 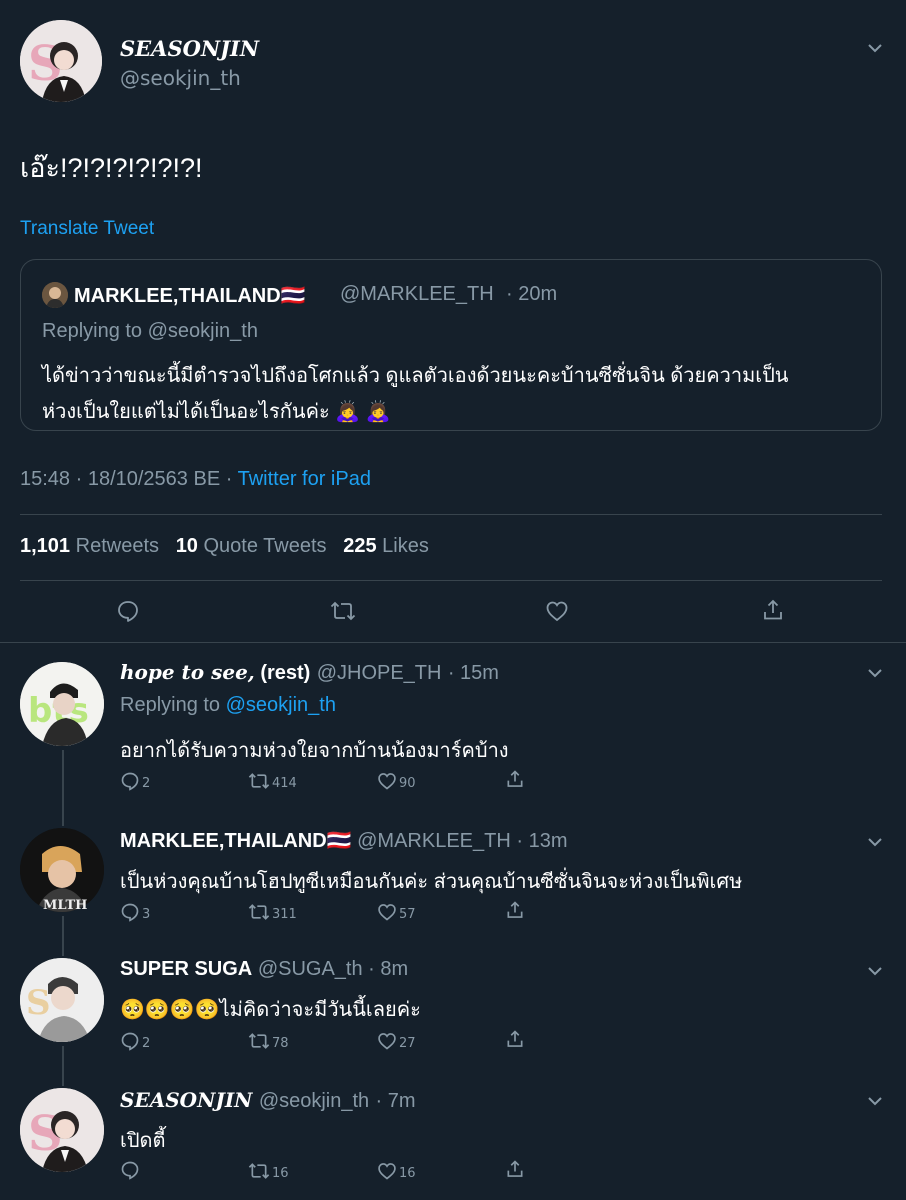 What do you see at coordinates (186, 1100) in the screenshot?
I see `reply-display-name: SEASONJIN` at bounding box center [186, 1100].